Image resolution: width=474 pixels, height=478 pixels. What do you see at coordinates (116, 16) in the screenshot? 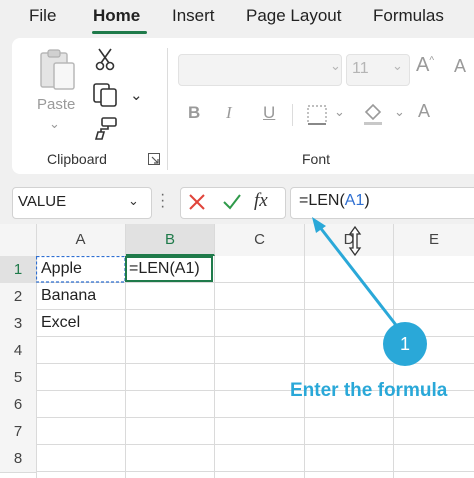
I see `tab-home: Home` at bounding box center [116, 16].